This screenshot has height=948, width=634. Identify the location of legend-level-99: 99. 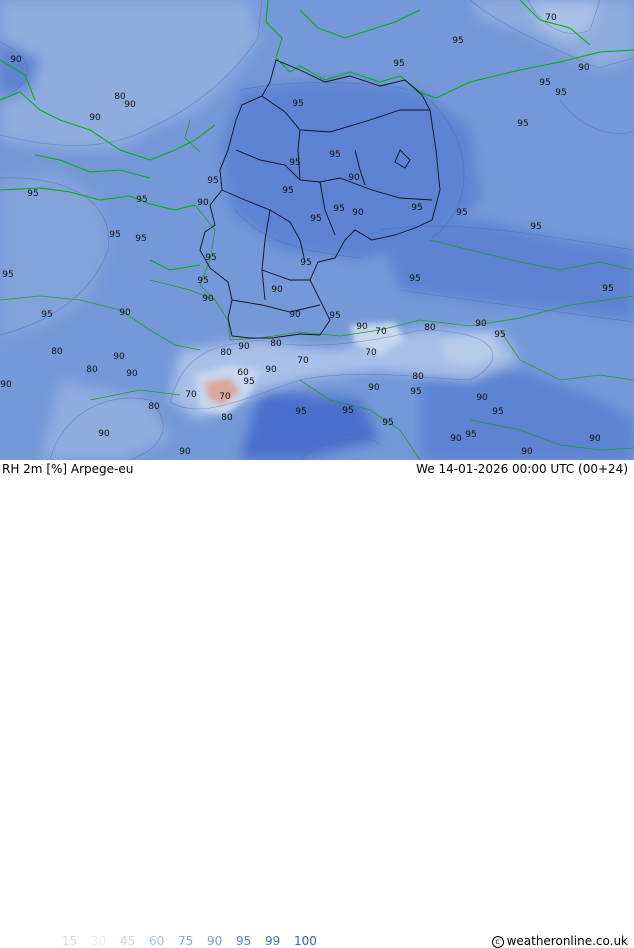
(273, 941).